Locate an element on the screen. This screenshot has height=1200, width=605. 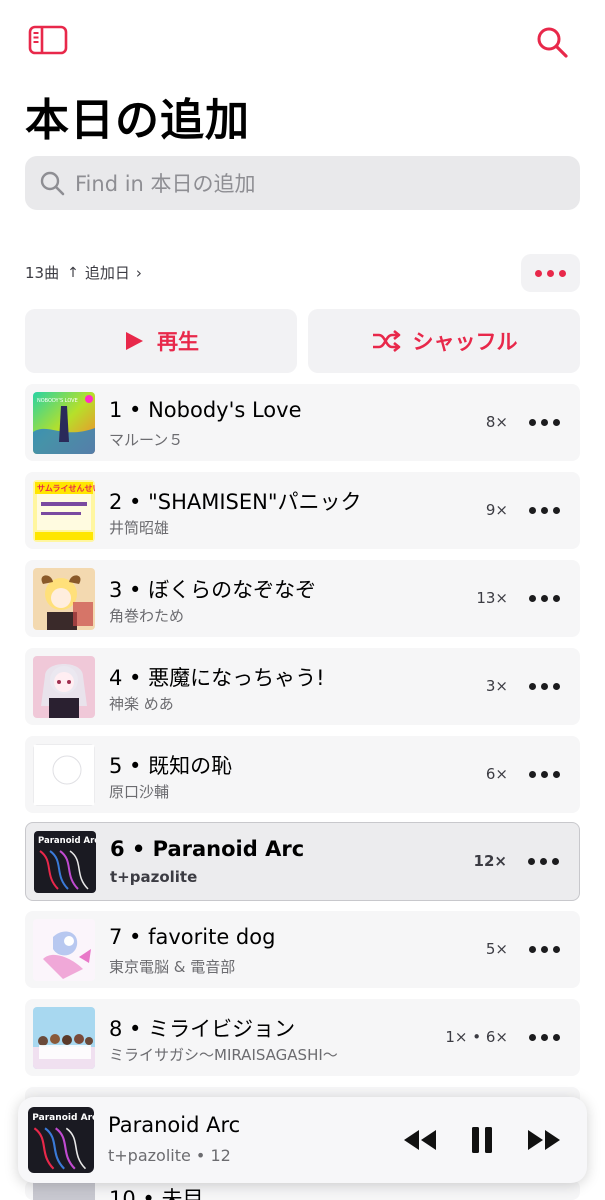
track-row: サムライせんせい 2 • "SHAMISEN"パニック 井筒昭雄 9× is located at coordinates (302, 510).